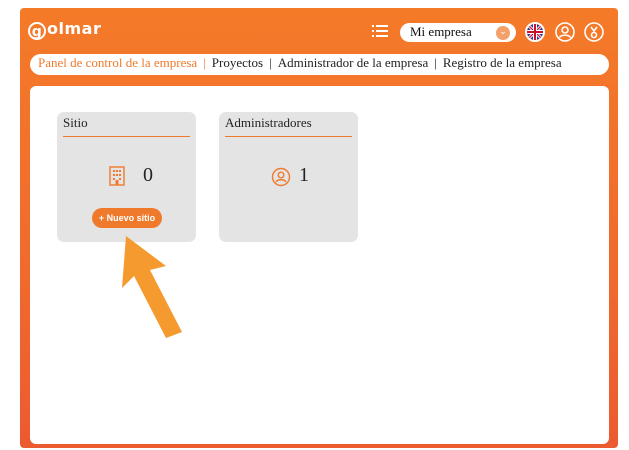  Describe the element at coordinates (74, 28) in the screenshot. I see `logo-text: olmar` at that location.